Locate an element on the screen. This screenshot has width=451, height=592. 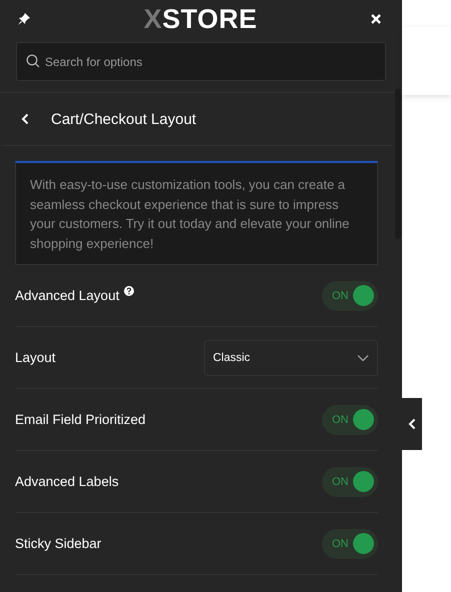
info-notice: With easy-to-use customization tools, you can create a seamless checkout experience that is sure to impress your customers. Try it out today and elevate your online shopping experience! is located at coordinates (196, 213).